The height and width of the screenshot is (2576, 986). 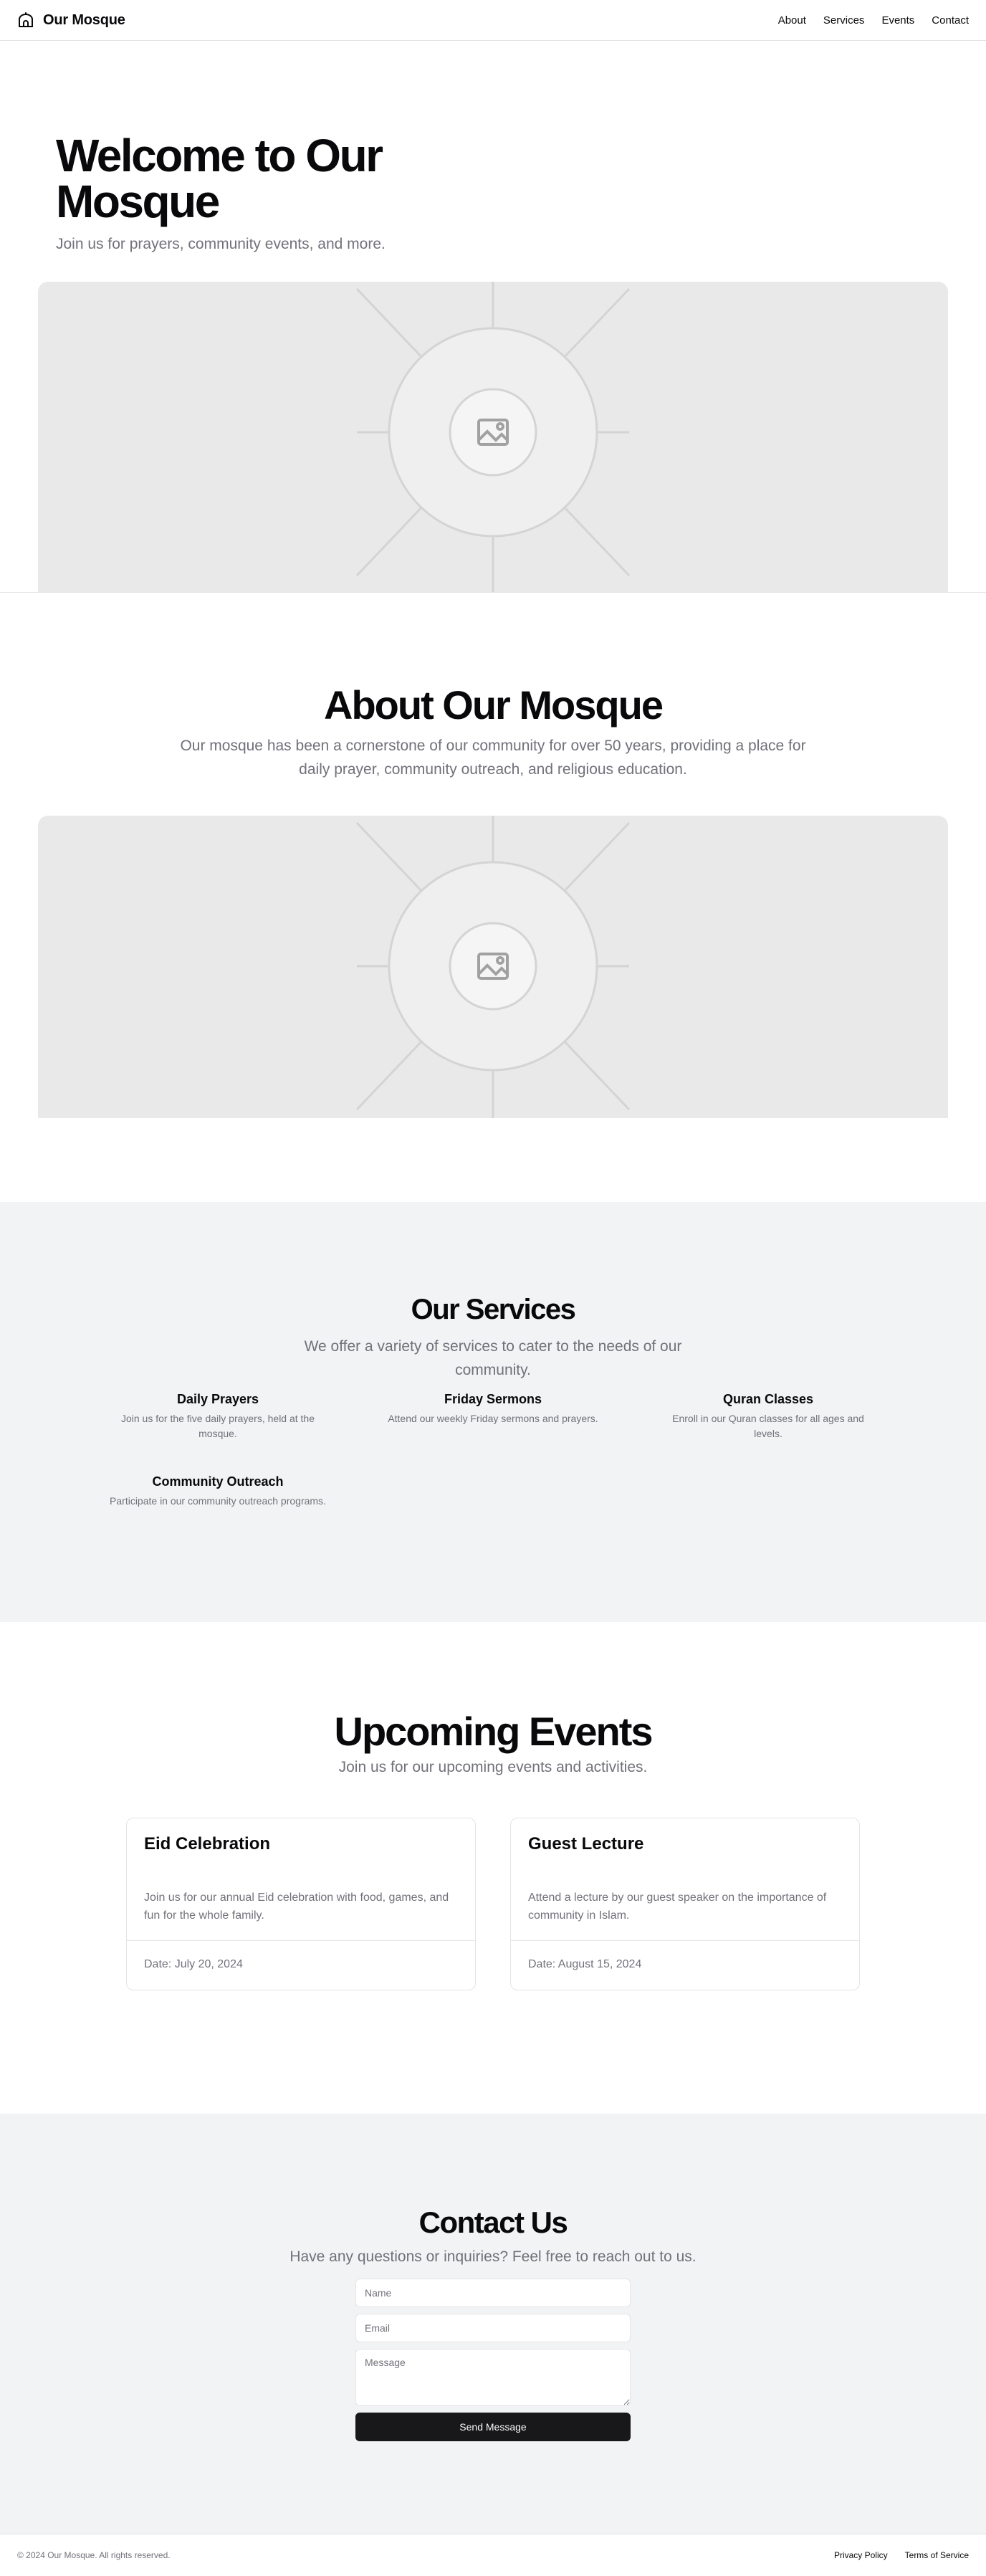 I want to click on mosque-icon, so click(x=25, y=20).